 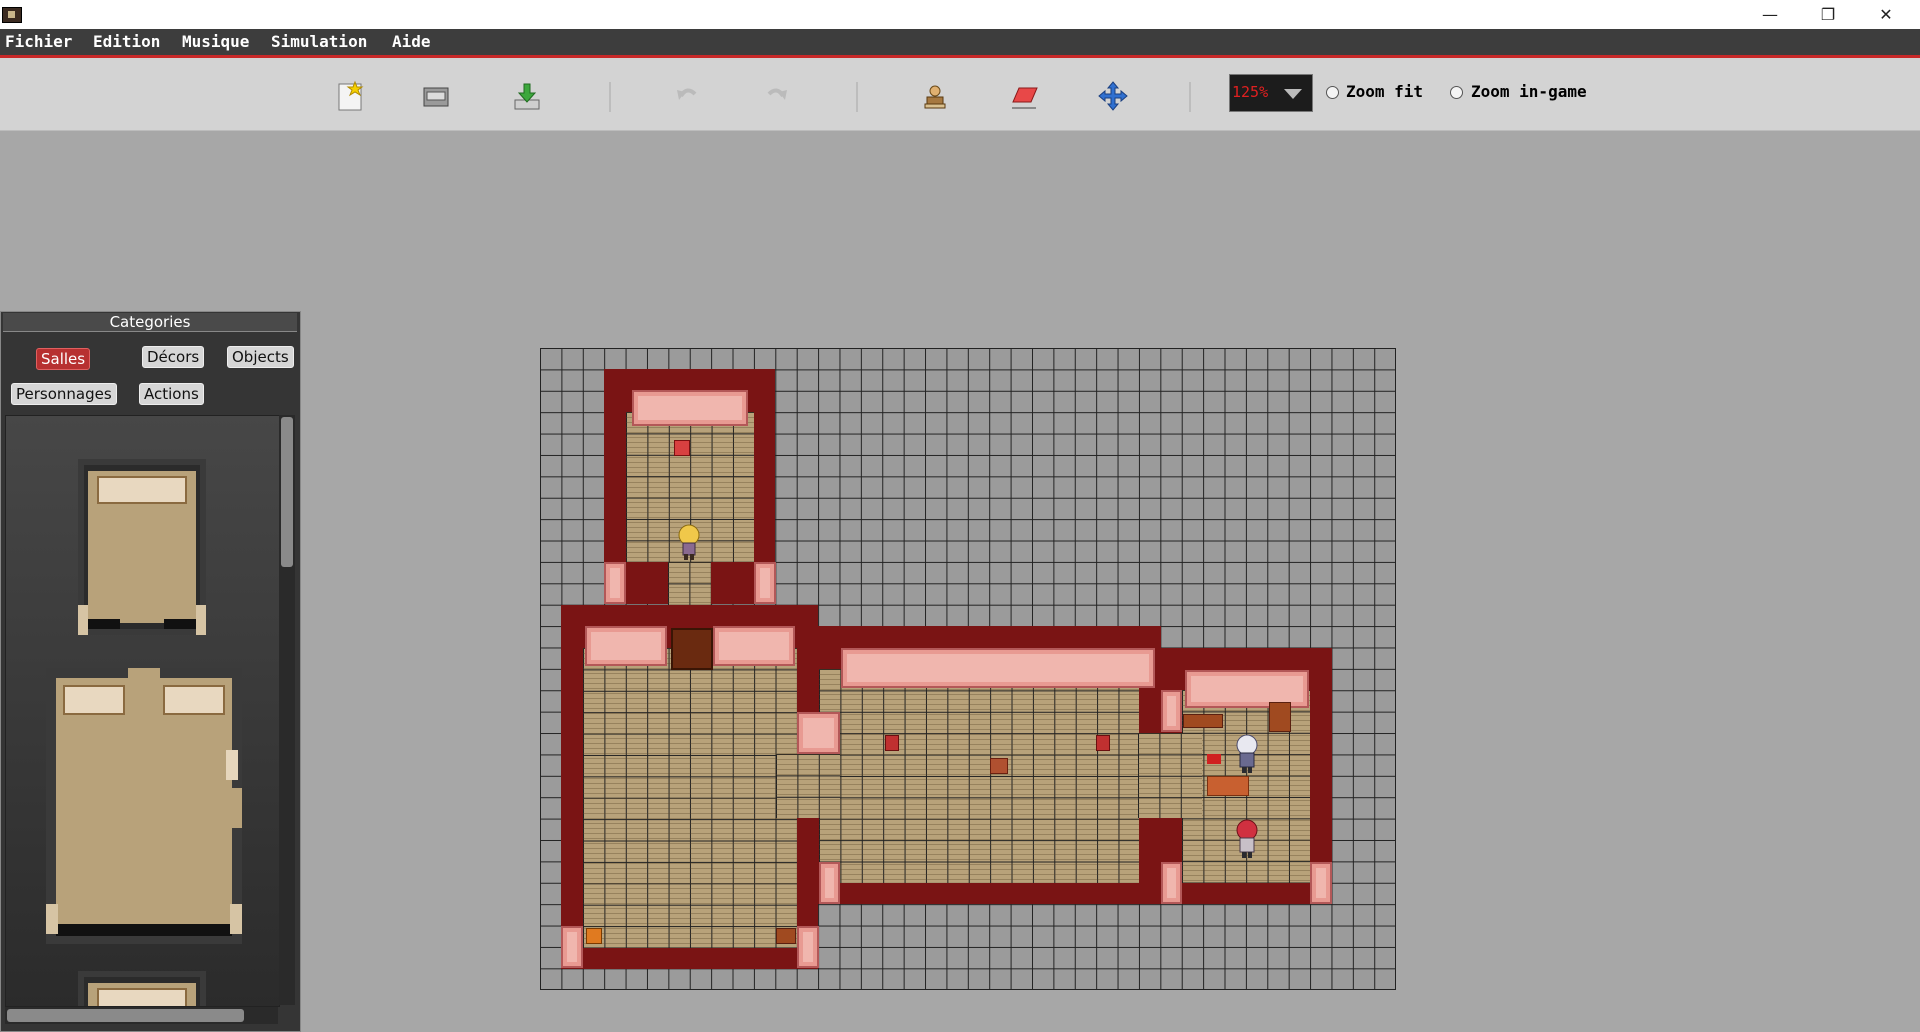 I want to click on menu-musique: Musique, so click(x=215, y=41).